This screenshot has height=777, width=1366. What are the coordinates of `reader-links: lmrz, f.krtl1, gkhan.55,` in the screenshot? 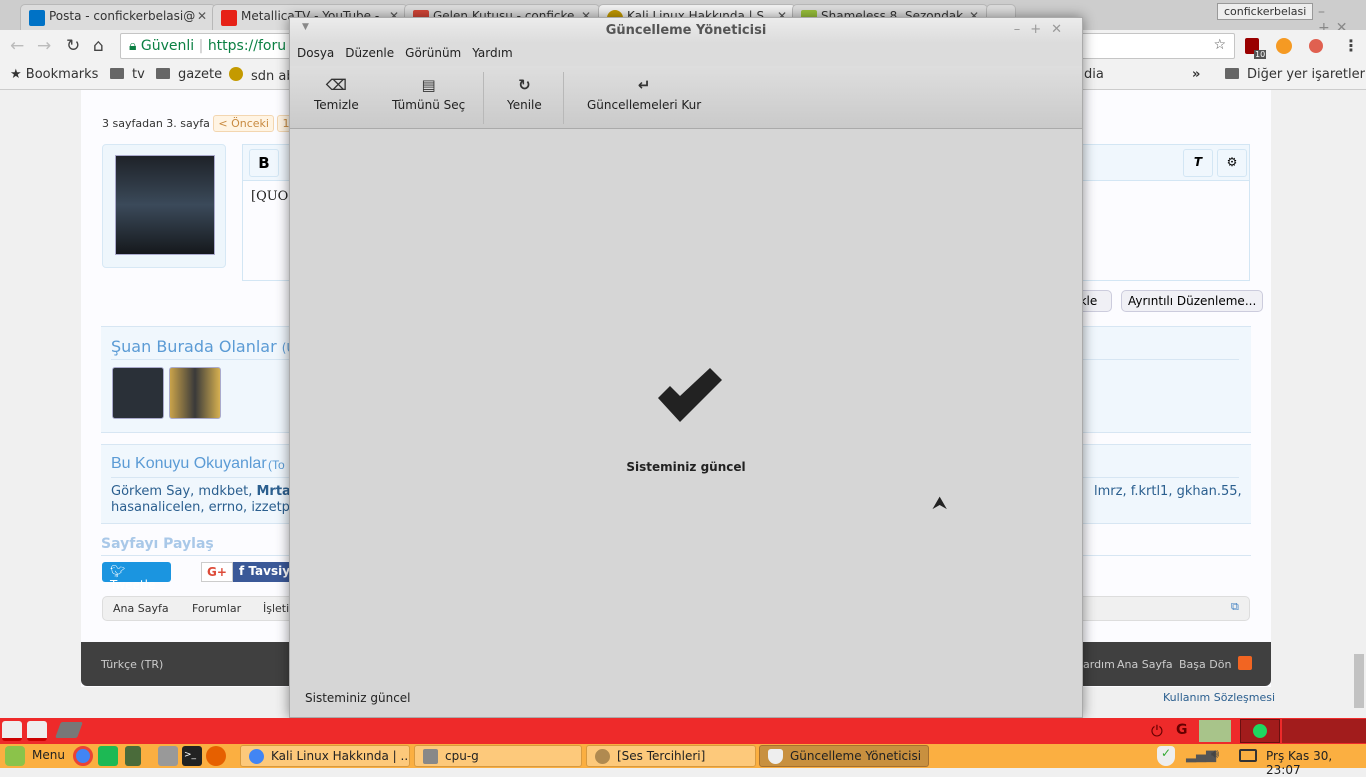 It's located at (1168, 491).